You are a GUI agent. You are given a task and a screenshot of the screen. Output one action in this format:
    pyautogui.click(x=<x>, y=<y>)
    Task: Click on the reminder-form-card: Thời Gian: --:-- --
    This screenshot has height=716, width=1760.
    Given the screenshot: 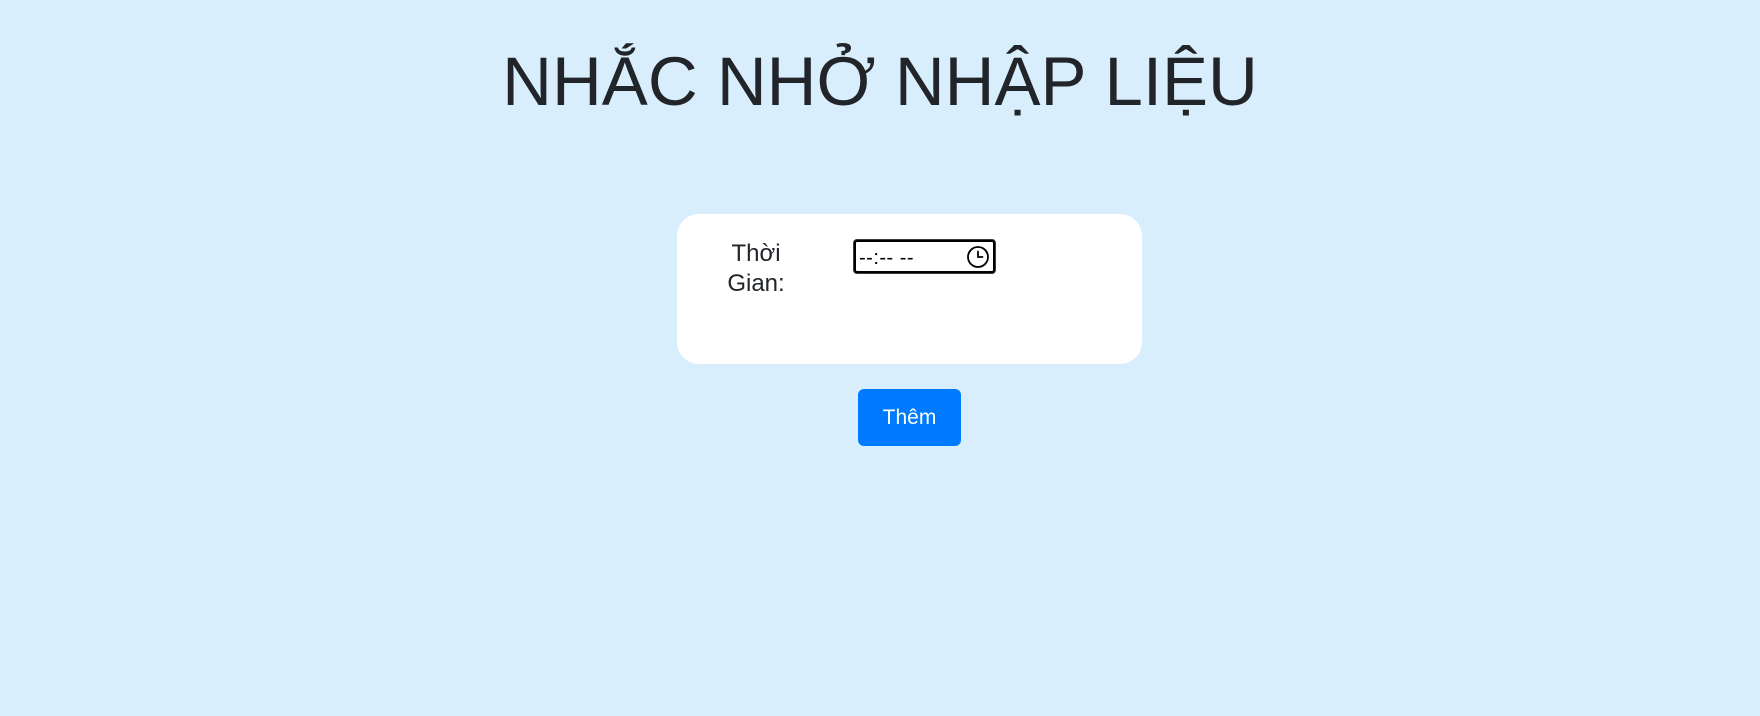 What is the action you would take?
    pyautogui.click(x=909, y=289)
    